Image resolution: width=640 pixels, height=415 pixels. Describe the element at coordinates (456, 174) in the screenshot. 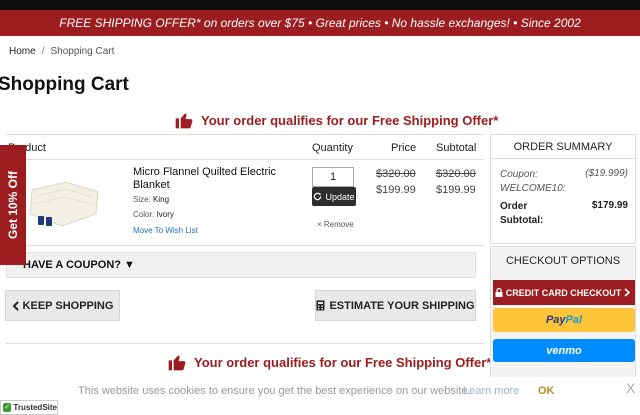

I see `subtotal-original: $320.00` at that location.